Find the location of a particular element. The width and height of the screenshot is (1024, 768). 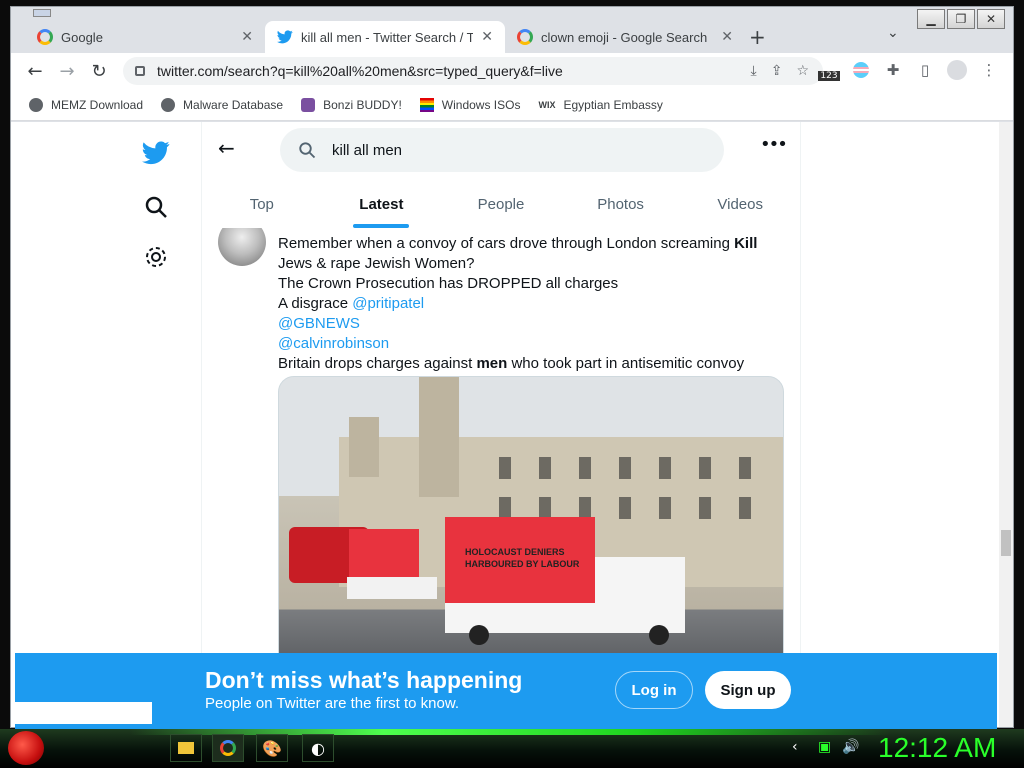

tab-top: Top is located at coordinates (262, 204).